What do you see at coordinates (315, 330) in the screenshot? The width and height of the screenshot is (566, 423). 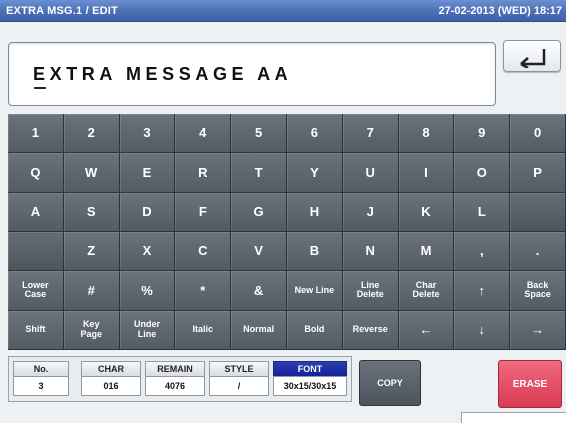 I see `key-bold: Bold` at bounding box center [315, 330].